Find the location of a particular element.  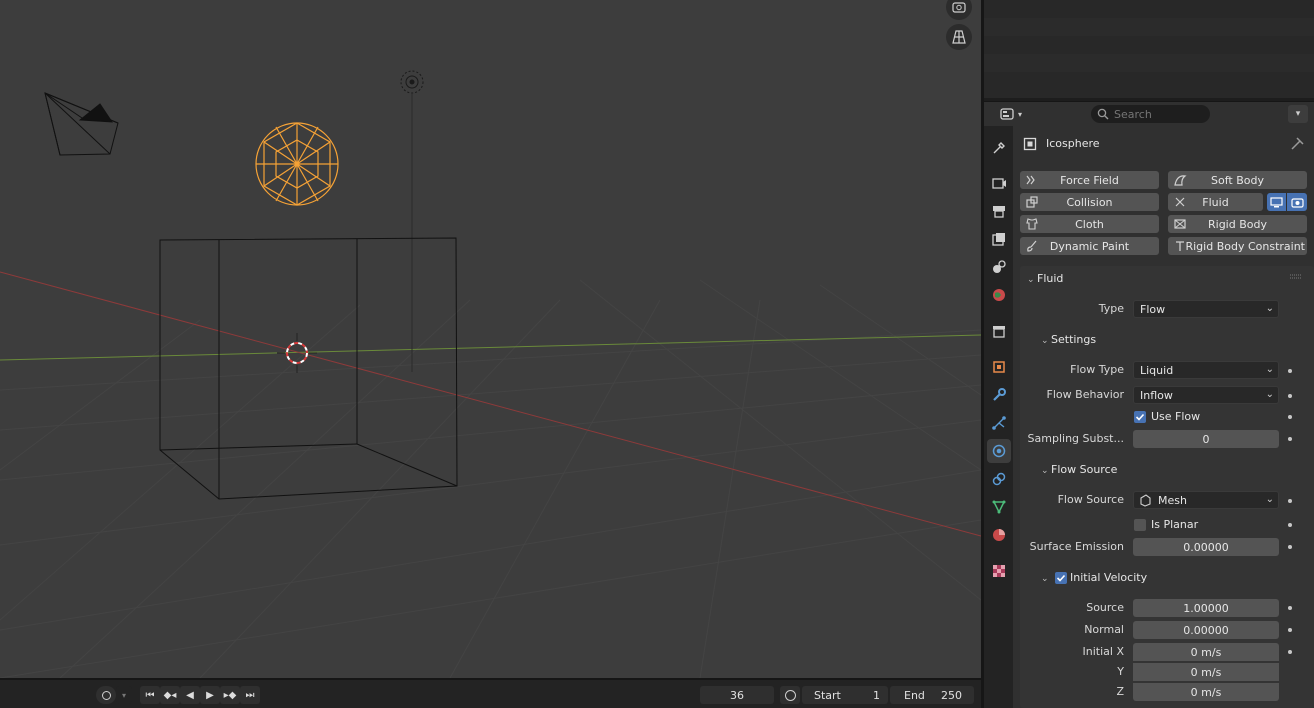

tab-physics is located at coordinates (999, 451).